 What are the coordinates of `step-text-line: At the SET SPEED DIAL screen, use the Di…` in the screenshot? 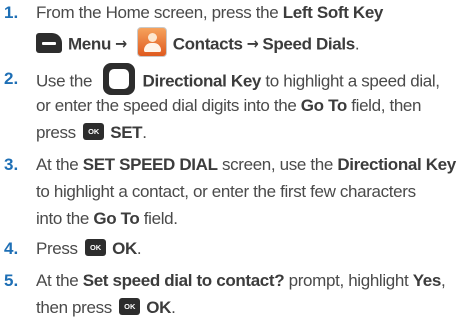 It's located at (246, 164).